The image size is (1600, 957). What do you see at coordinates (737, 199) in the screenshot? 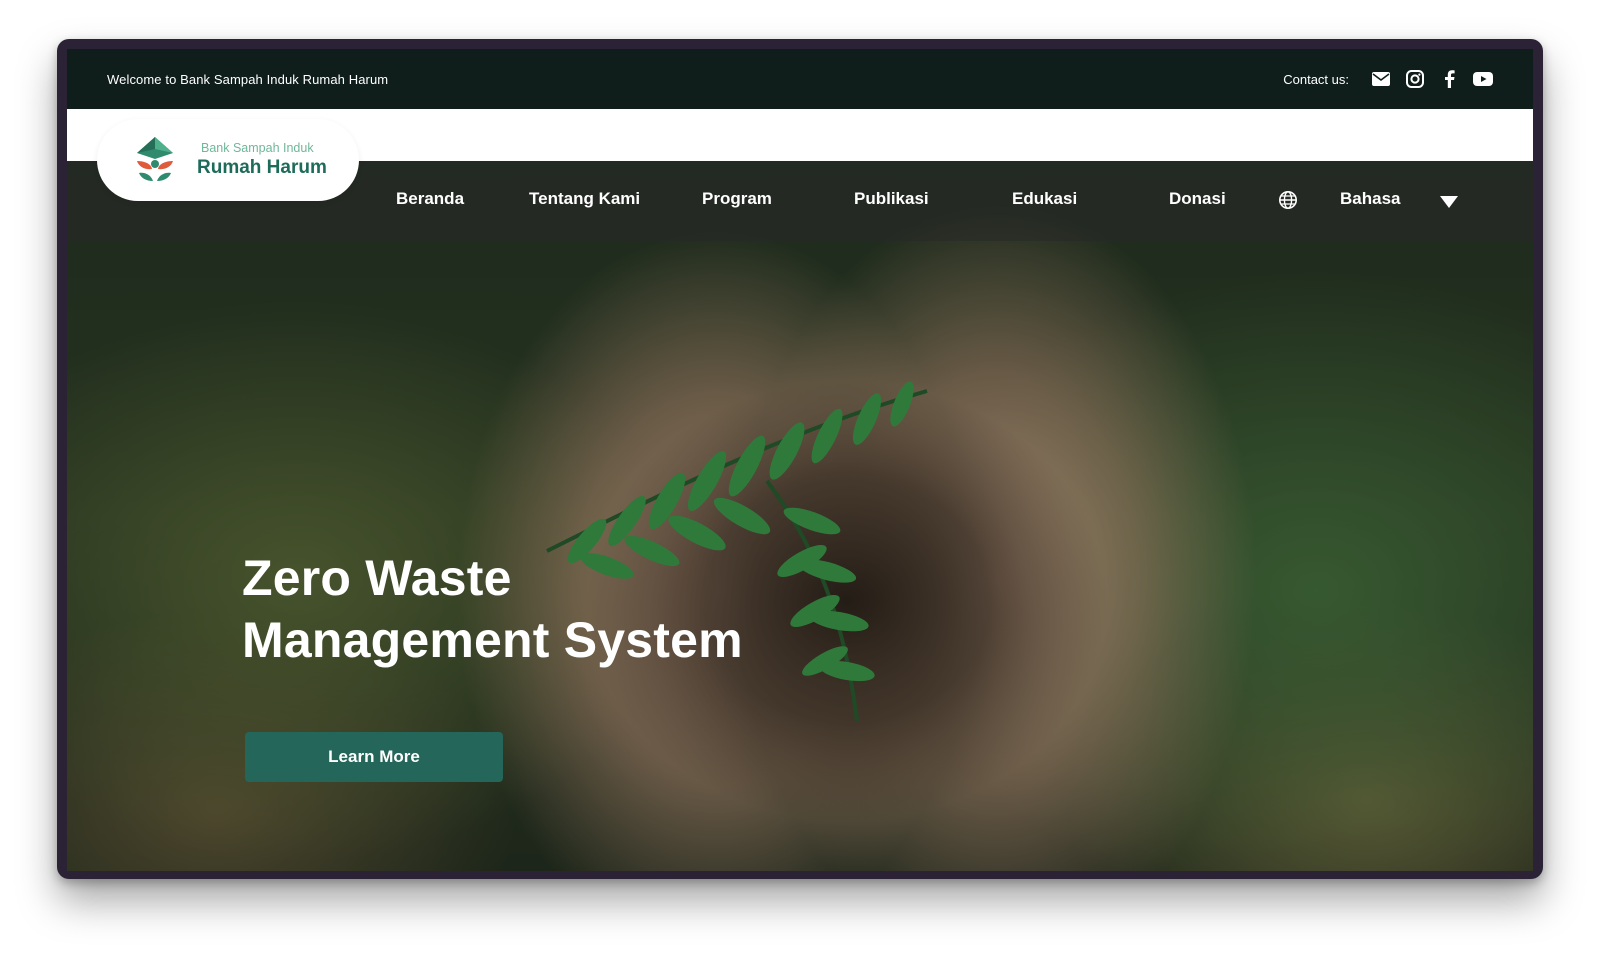
I see `nav-item-program: Program` at bounding box center [737, 199].